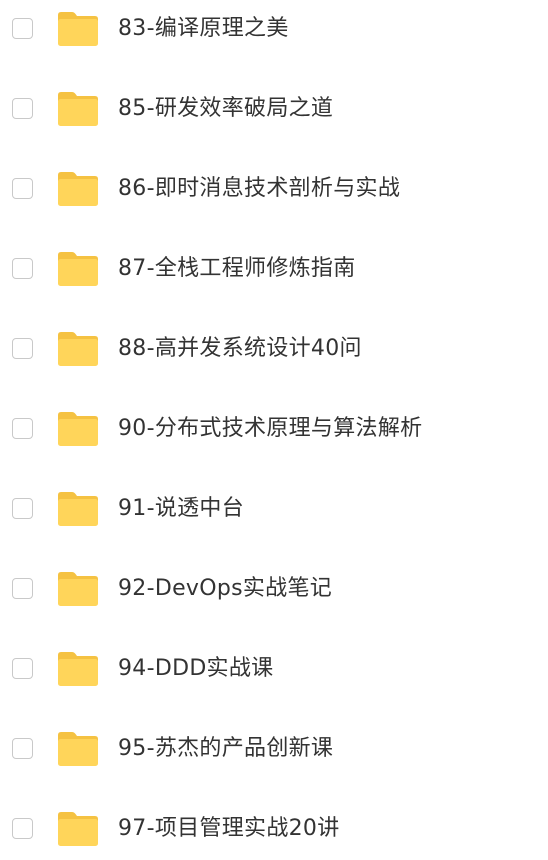 The image size is (548, 860). I want to click on list-item: 86-即时消息技术剖析与实战, so click(274, 190).